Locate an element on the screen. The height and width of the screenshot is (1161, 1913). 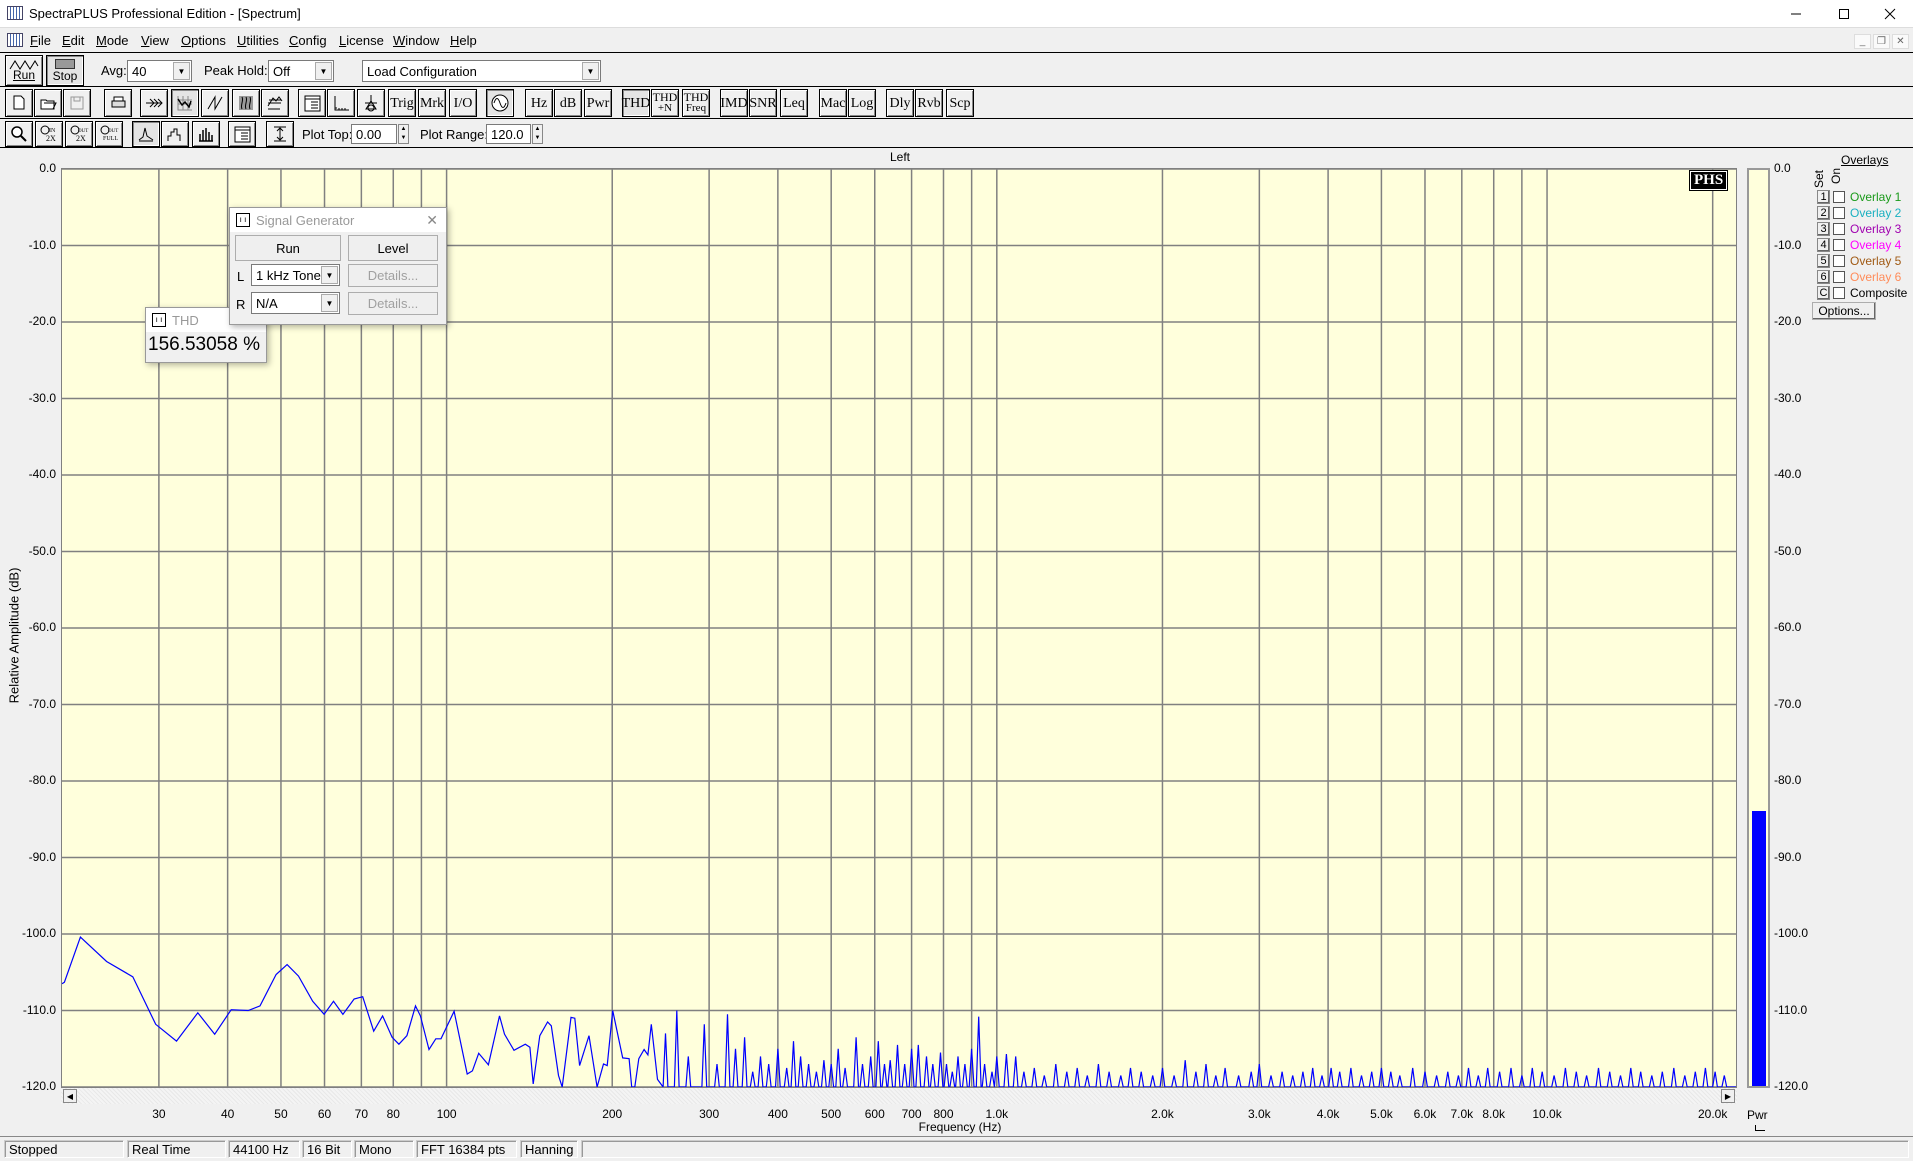
hz-button: Hz is located at coordinates (539, 103).